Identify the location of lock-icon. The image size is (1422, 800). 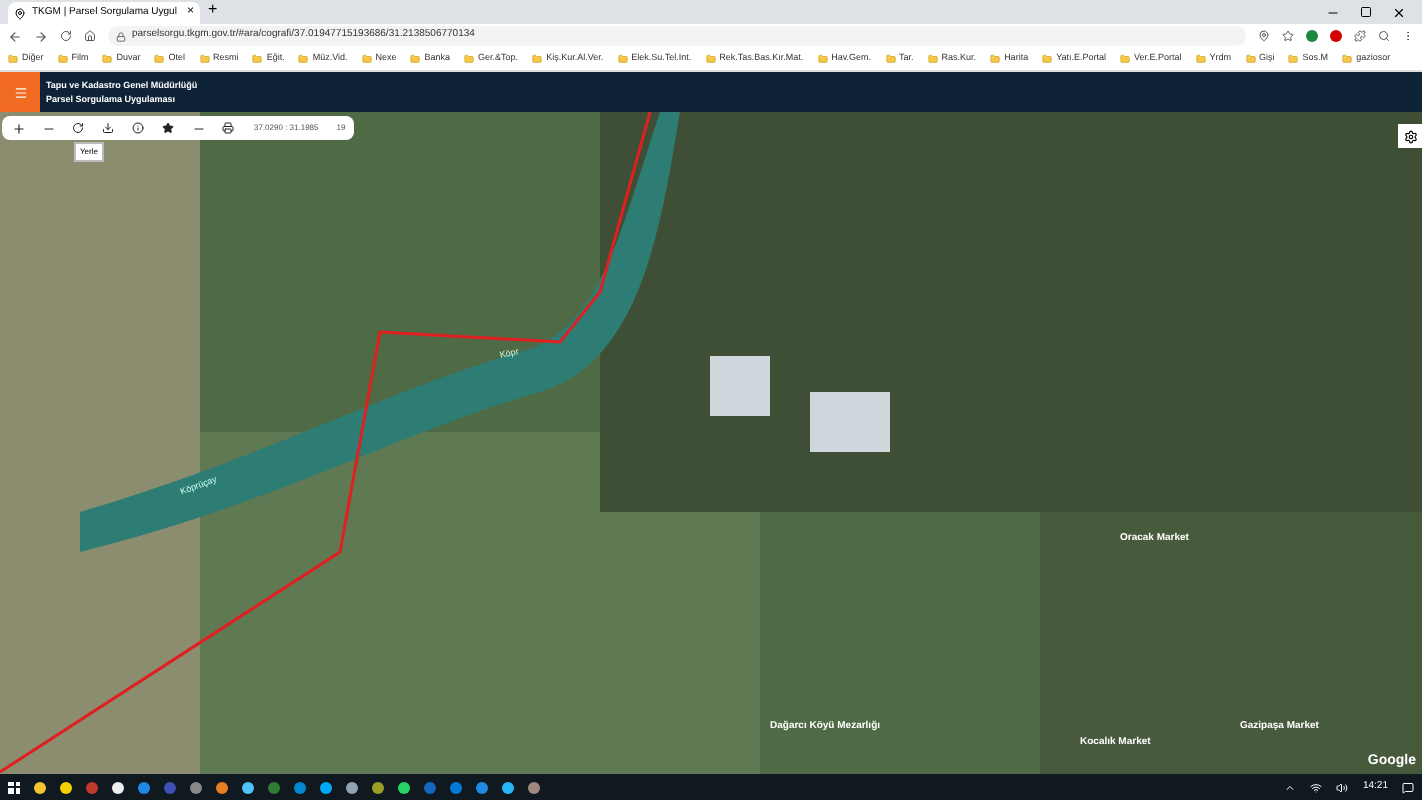
(121, 36).